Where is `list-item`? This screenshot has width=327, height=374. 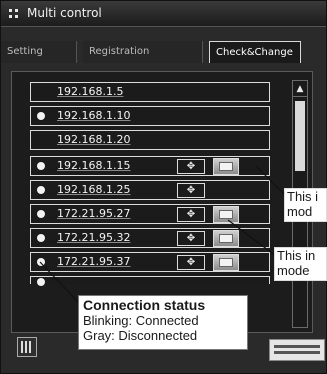
list-item is located at coordinates (150, 281).